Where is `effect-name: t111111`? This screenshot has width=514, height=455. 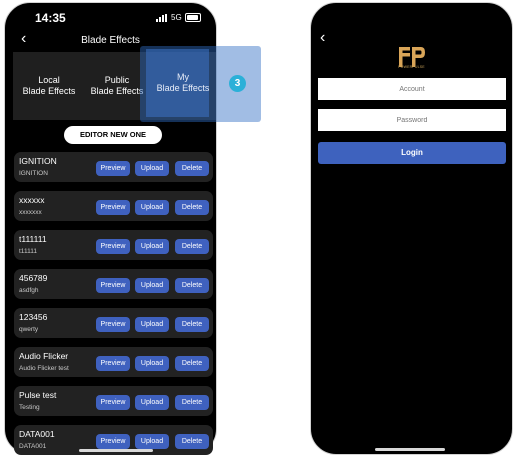 effect-name: t111111 is located at coordinates (33, 239).